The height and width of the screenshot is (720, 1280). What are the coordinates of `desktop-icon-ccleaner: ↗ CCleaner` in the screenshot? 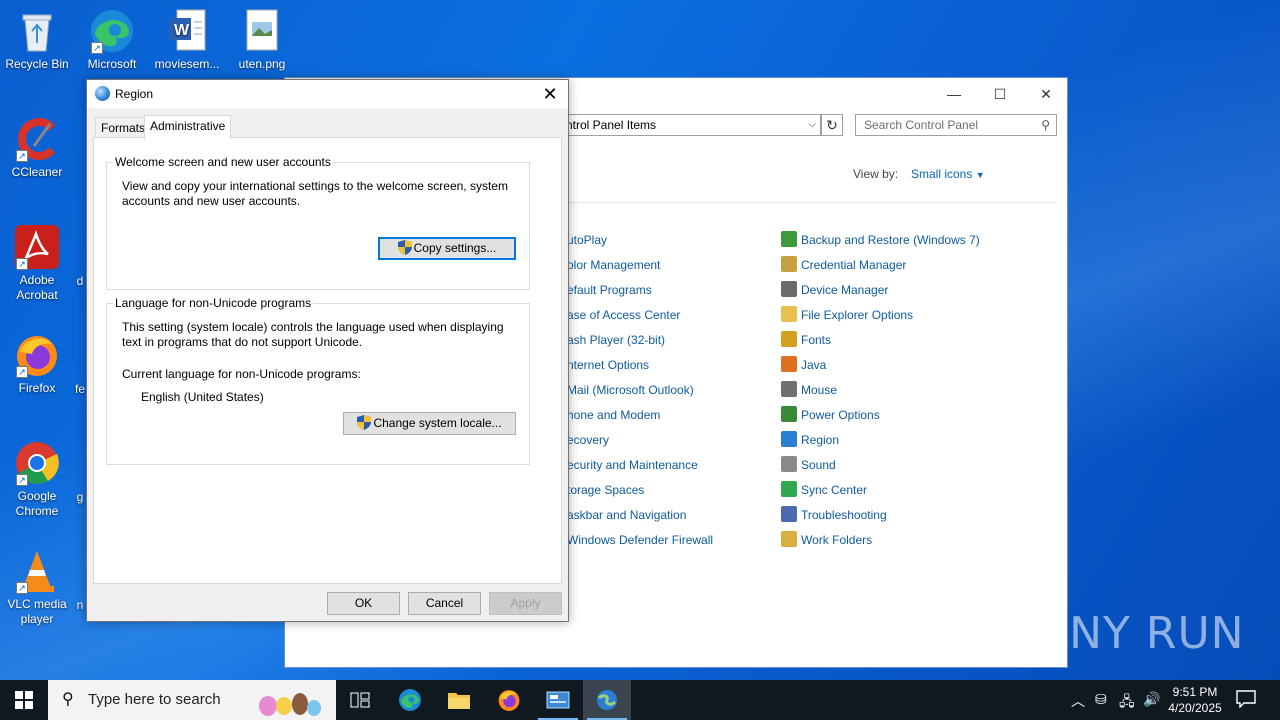 It's located at (37, 148).